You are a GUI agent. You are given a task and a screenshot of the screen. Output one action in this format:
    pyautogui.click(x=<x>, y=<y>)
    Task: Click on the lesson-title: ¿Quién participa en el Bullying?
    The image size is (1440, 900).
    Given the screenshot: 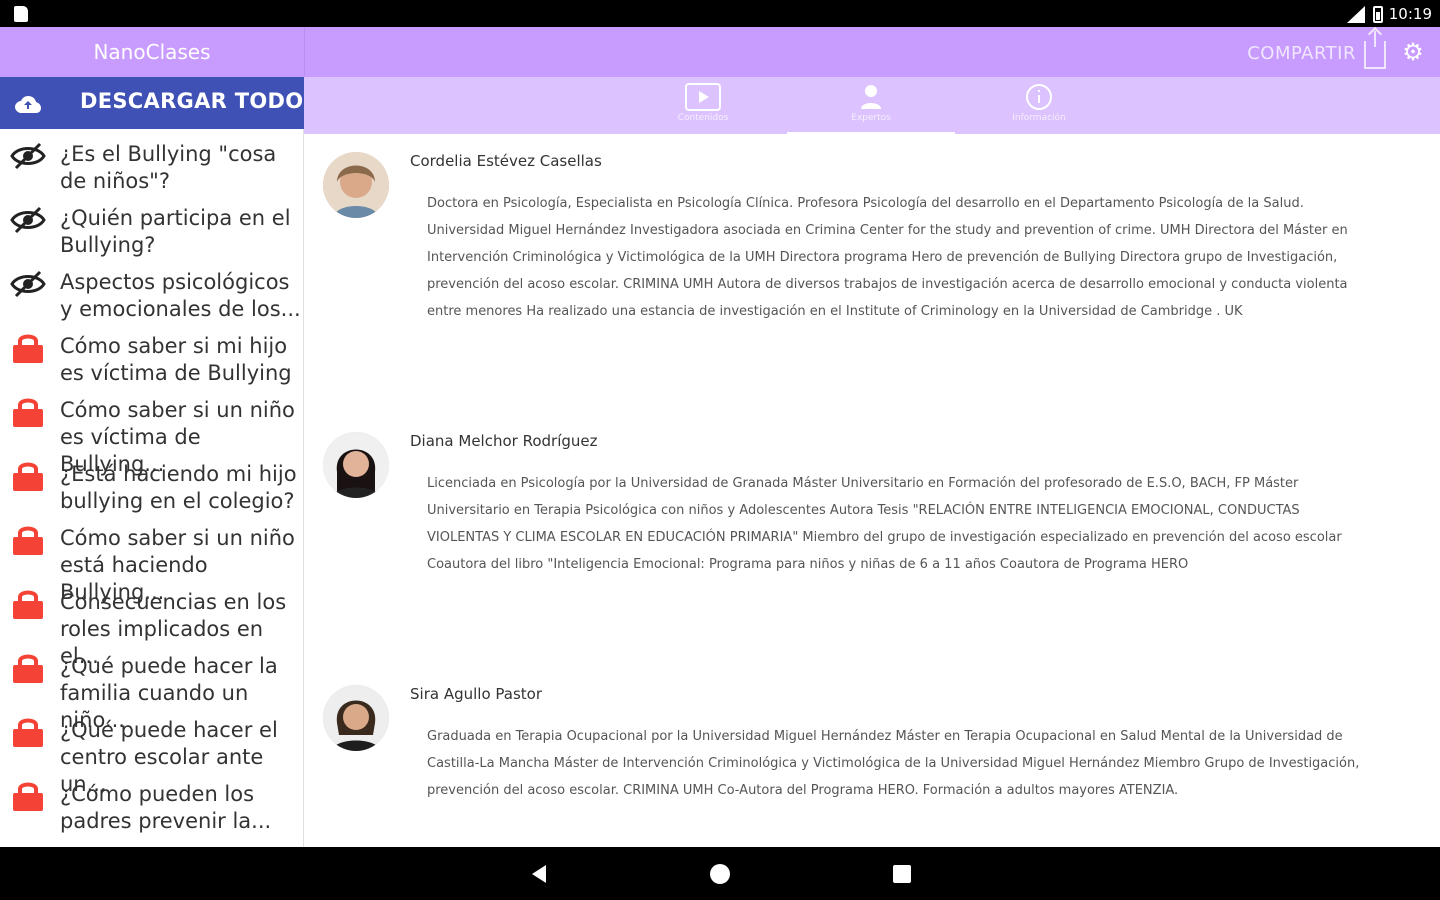 What is the action you would take?
    pyautogui.click(x=175, y=231)
    